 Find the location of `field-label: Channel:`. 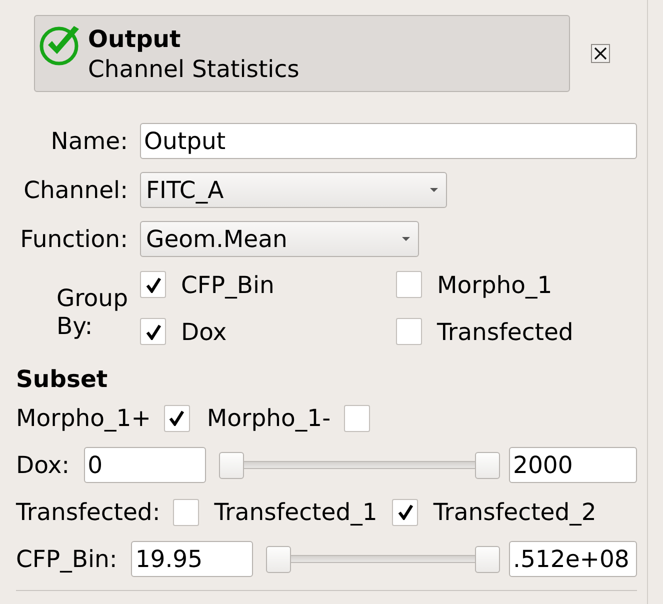

field-label: Channel: is located at coordinates (75, 190).